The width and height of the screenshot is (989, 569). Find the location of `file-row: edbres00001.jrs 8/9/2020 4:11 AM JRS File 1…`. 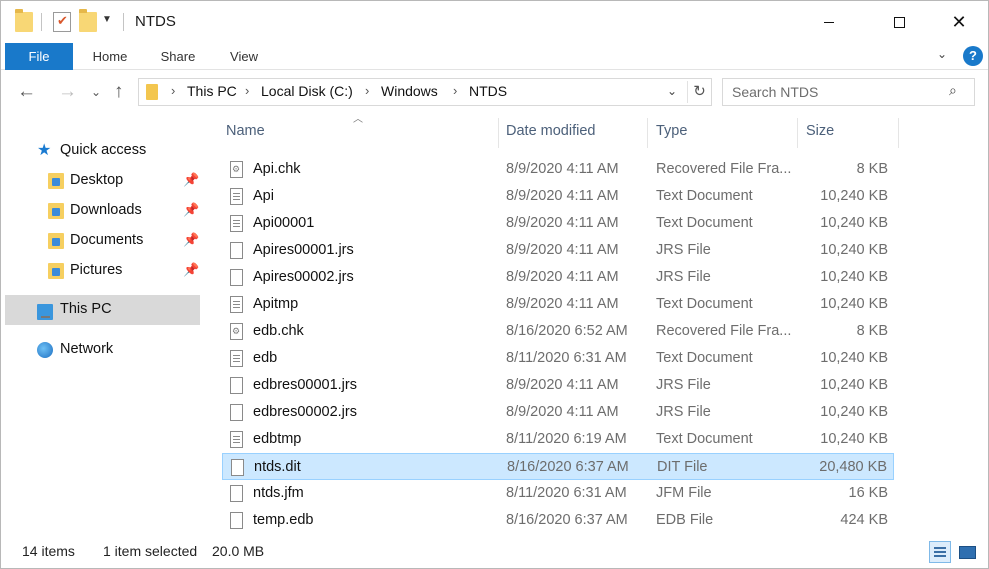

file-row: edbres00001.jrs 8/9/2020 4:11 AM JRS File 1… is located at coordinates (558, 385).